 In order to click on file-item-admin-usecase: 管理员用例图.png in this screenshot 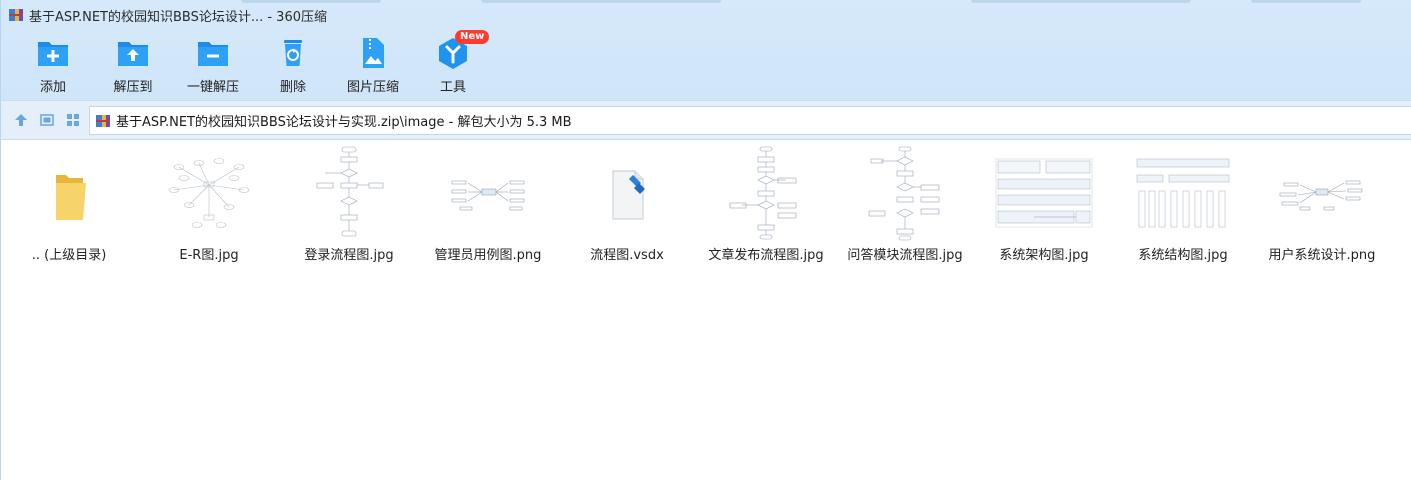, I will do `click(488, 207)`.